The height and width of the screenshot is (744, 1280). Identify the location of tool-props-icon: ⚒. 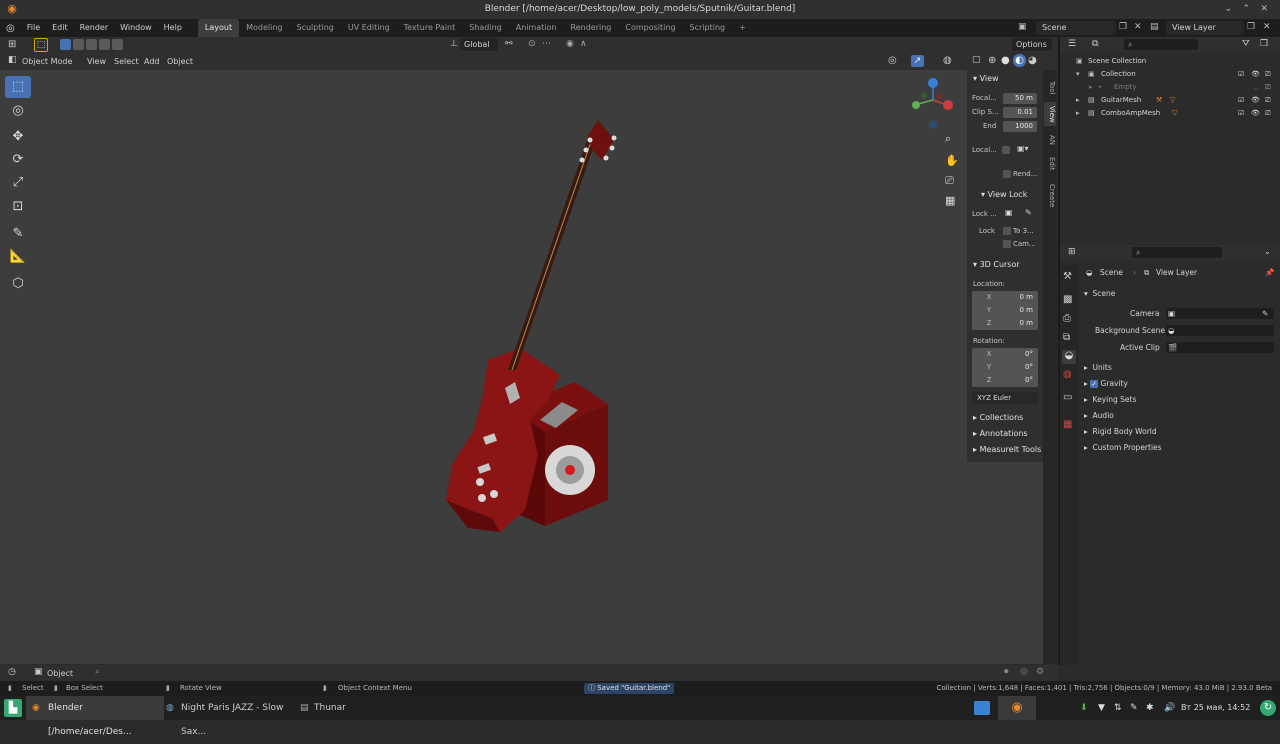
(1067, 276).